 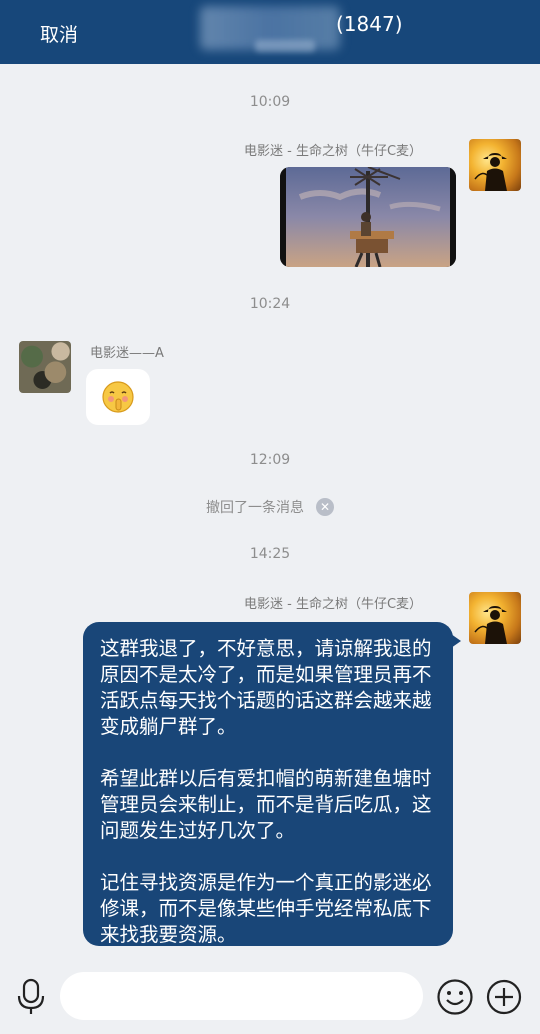 What do you see at coordinates (325, 507) in the screenshot?
I see `close-circle-icon: ✕` at bounding box center [325, 507].